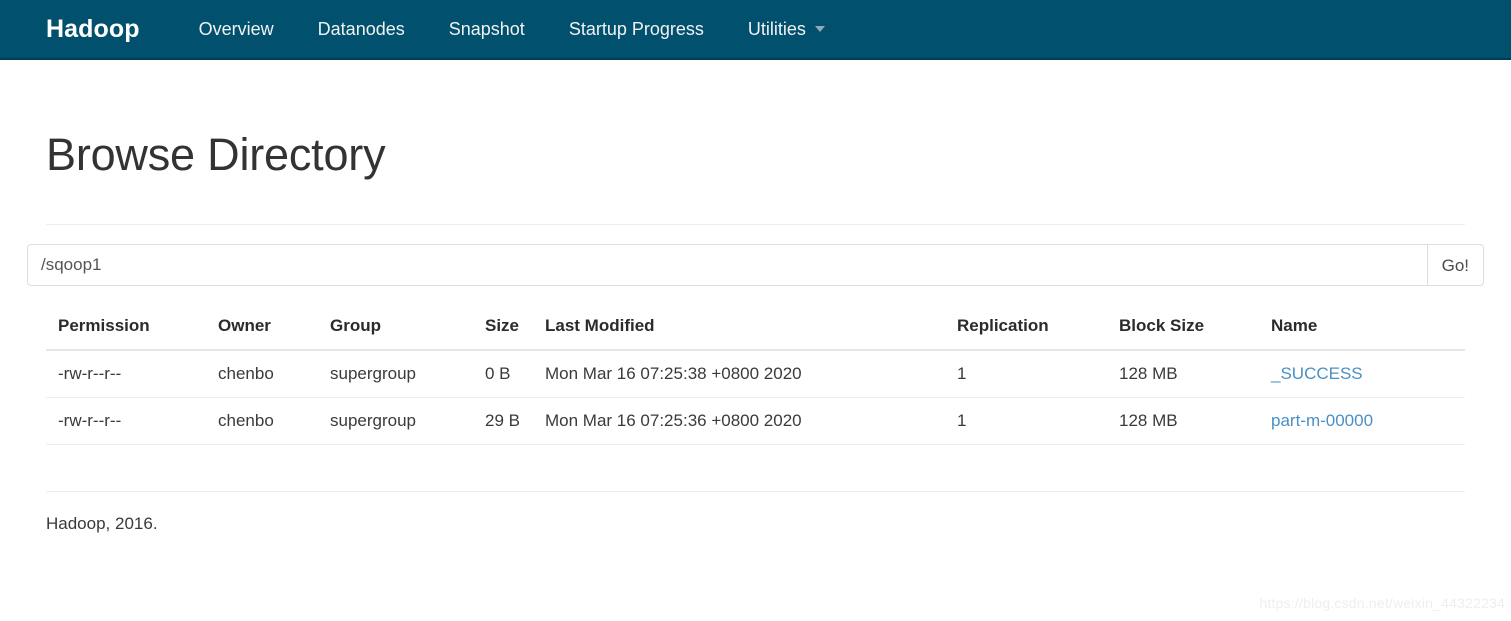  I want to click on column-header-name: Name, so click(1362, 329).